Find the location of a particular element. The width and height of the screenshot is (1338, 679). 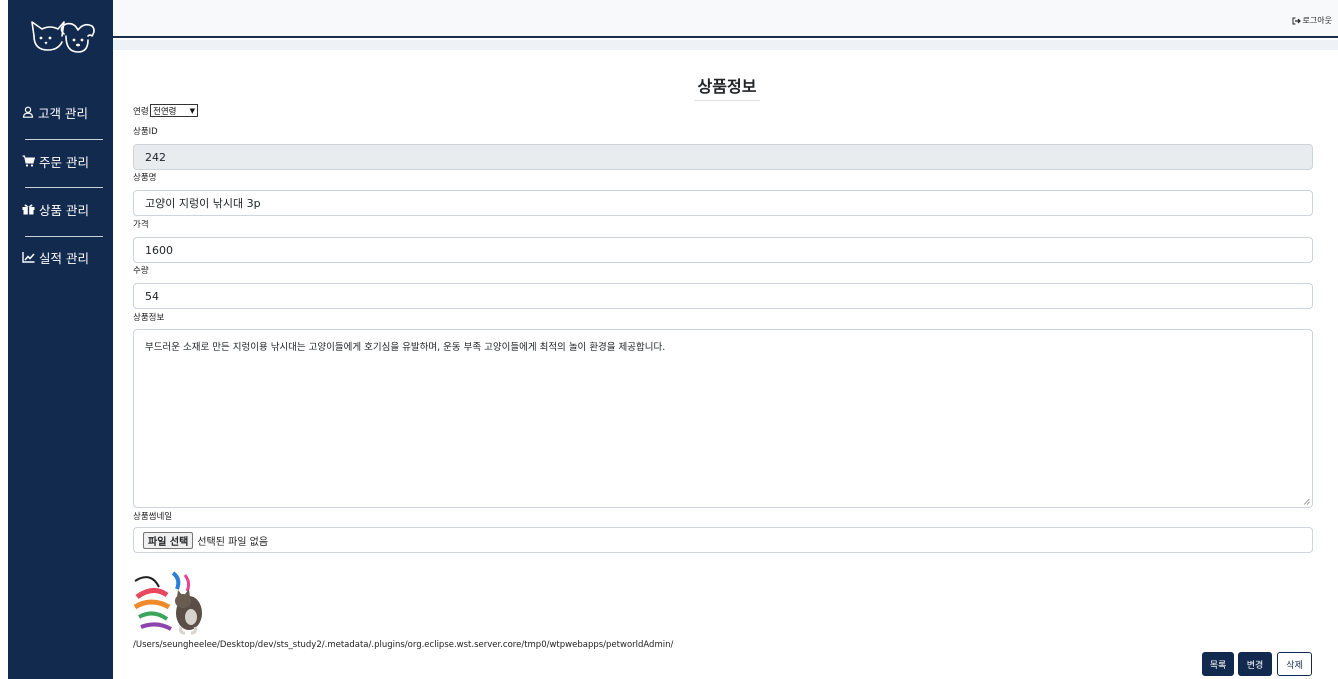

logout-label: 로그아웃 is located at coordinates (1317, 20).